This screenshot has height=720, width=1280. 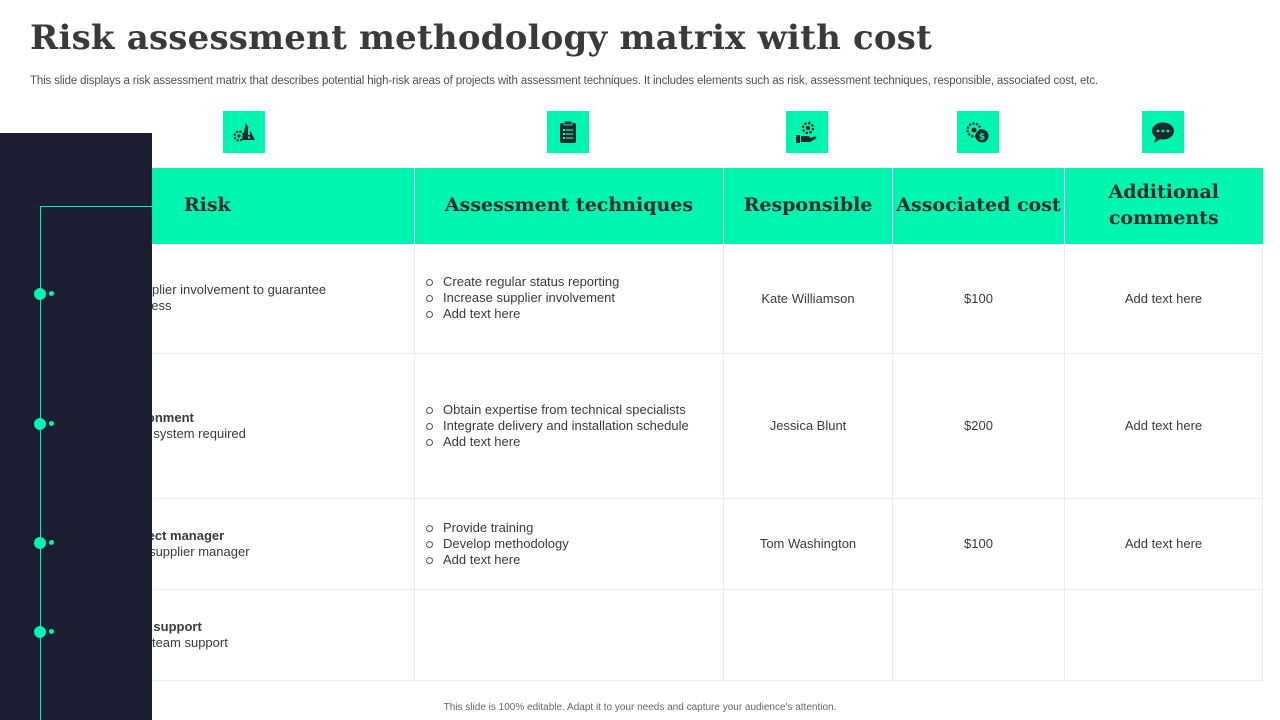 What do you see at coordinates (574, 528) in the screenshot?
I see `technique-item: Provide training` at bounding box center [574, 528].